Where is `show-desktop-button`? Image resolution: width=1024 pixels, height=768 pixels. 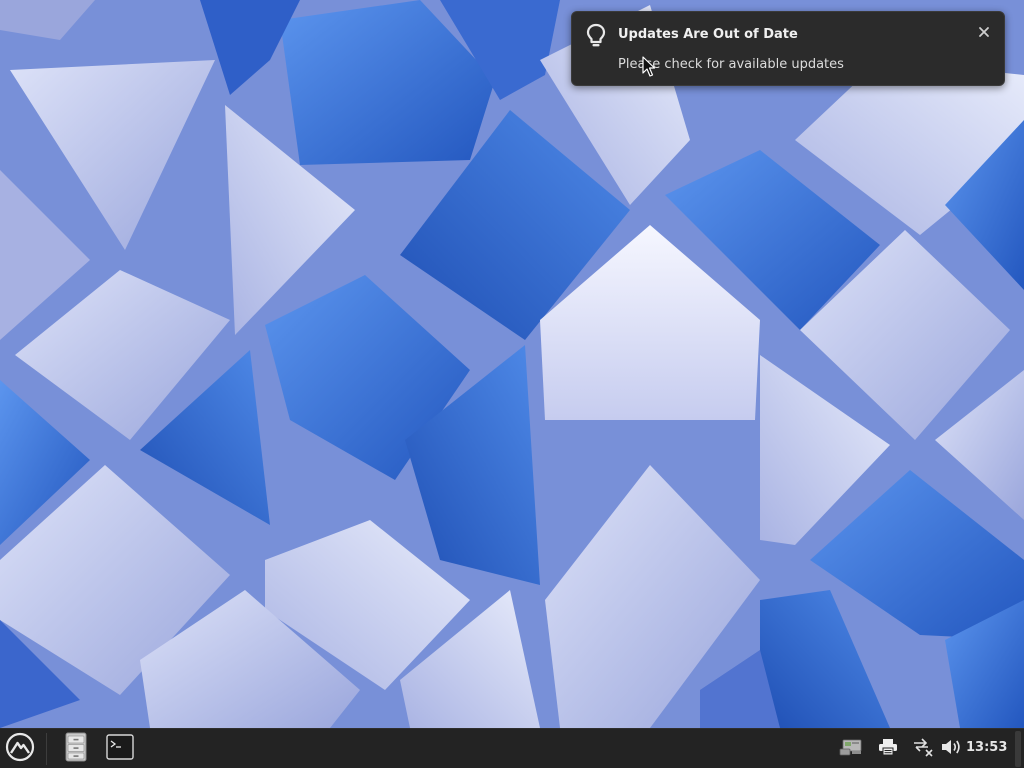 show-desktop-button is located at coordinates (1018, 749).